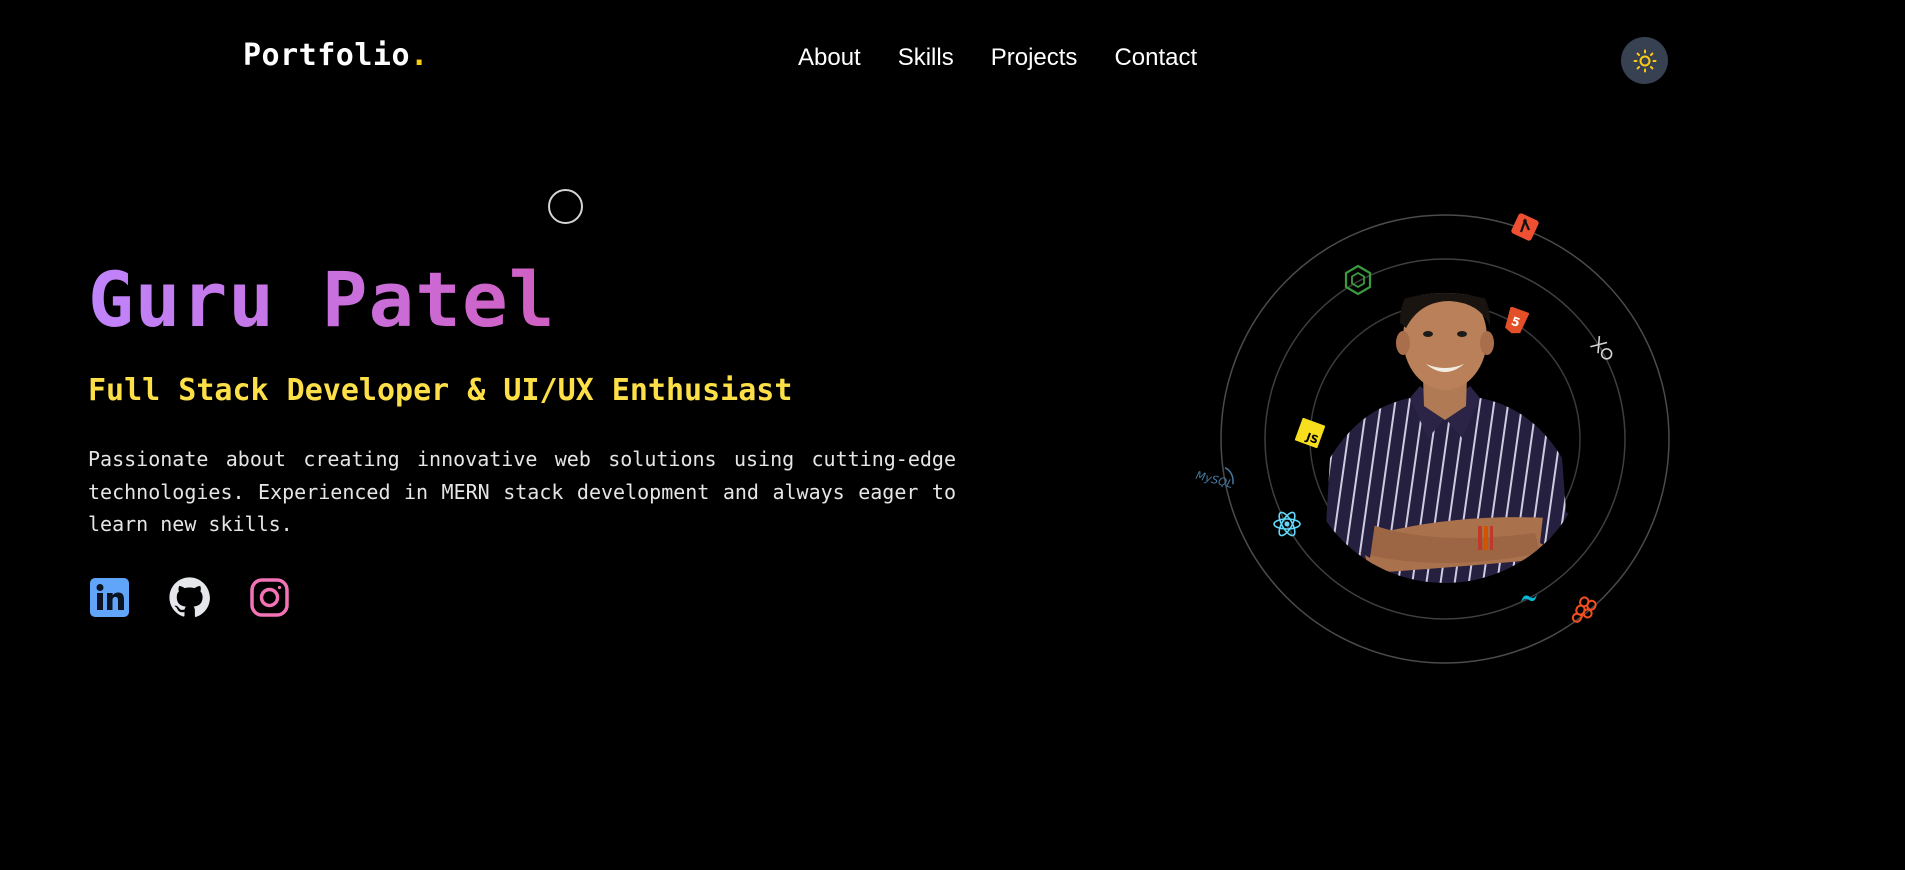 The width and height of the screenshot is (1905, 870). What do you see at coordinates (1447, 438) in the screenshot?
I see `avatar` at bounding box center [1447, 438].